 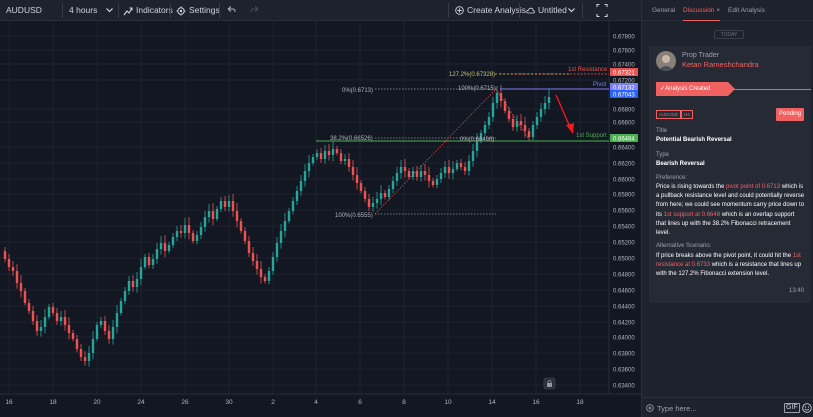 I want to click on fullscreen-button, so click(x=602, y=10).